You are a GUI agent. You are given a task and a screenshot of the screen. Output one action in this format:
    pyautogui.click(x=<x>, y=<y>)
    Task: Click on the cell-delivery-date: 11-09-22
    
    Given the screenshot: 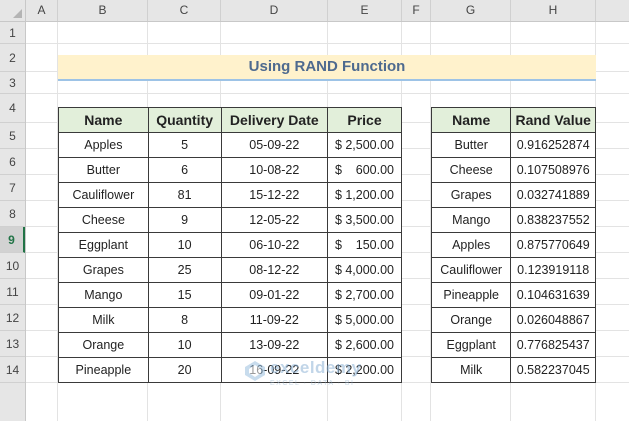 What is the action you would take?
    pyautogui.click(x=274, y=320)
    